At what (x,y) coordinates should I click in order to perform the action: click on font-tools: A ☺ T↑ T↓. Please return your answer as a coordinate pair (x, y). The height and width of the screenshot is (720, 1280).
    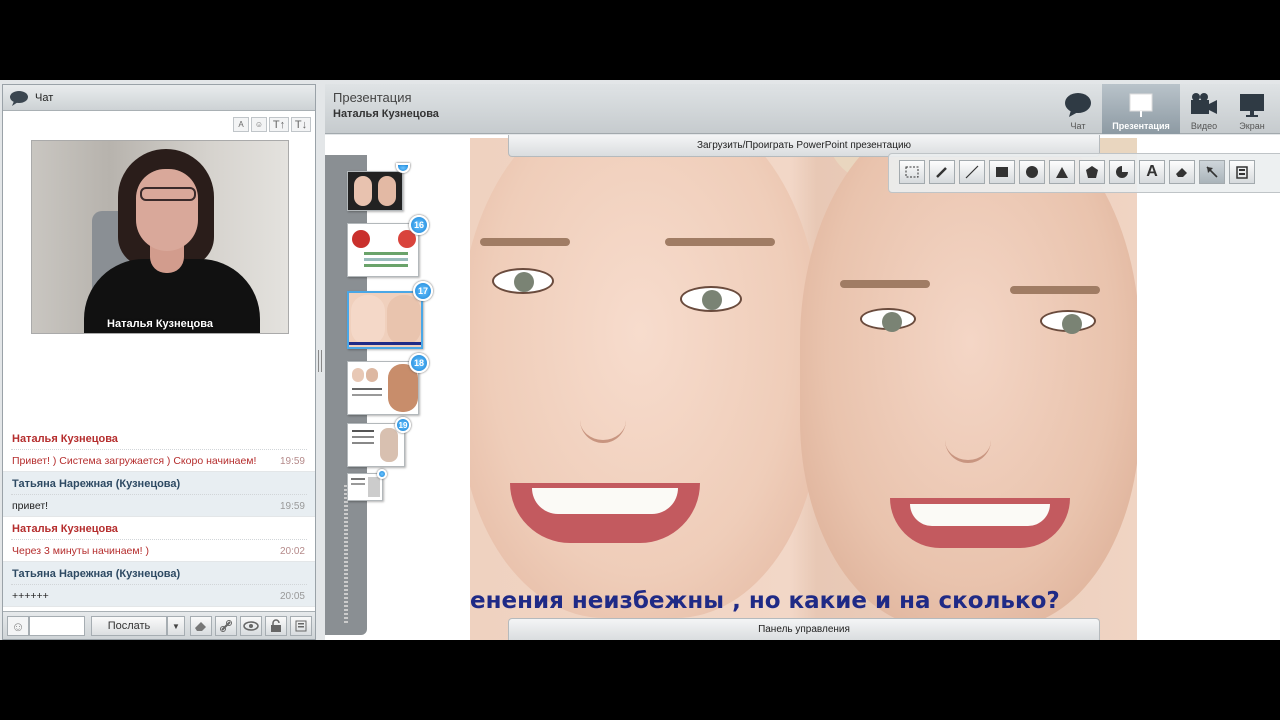
    Looking at the image, I should click on (272, 124).